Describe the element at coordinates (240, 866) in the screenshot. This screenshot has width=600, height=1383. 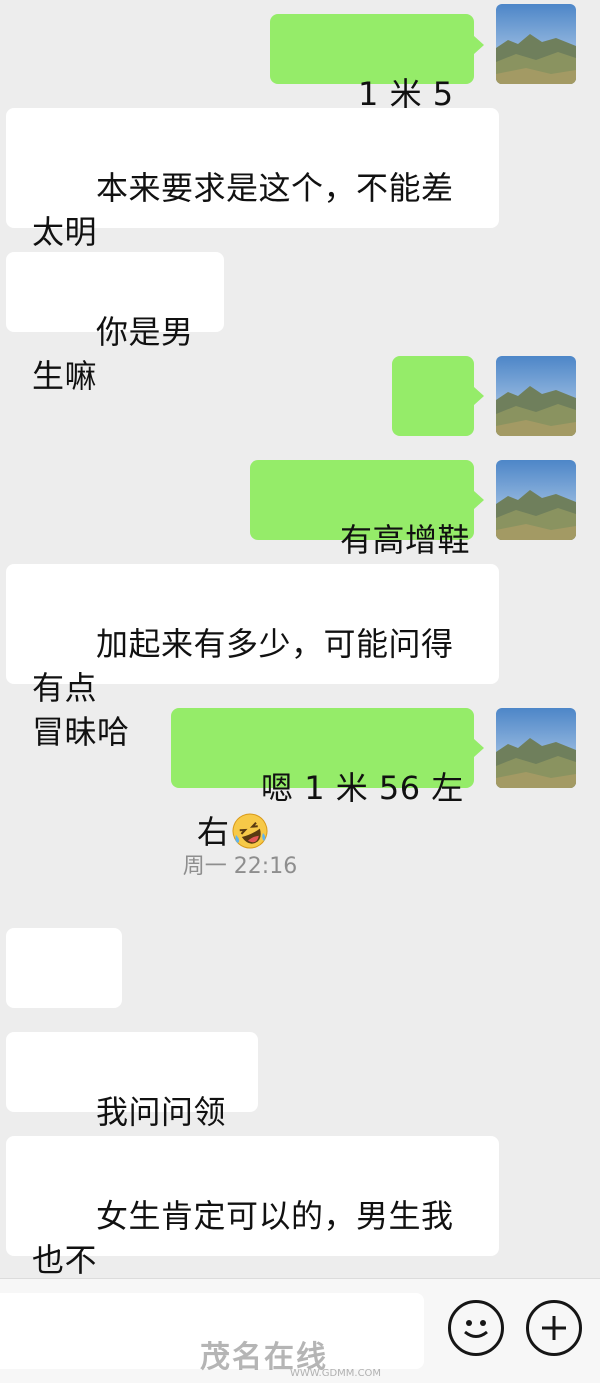
I see `timestamp: 周一 22:16` at that location.